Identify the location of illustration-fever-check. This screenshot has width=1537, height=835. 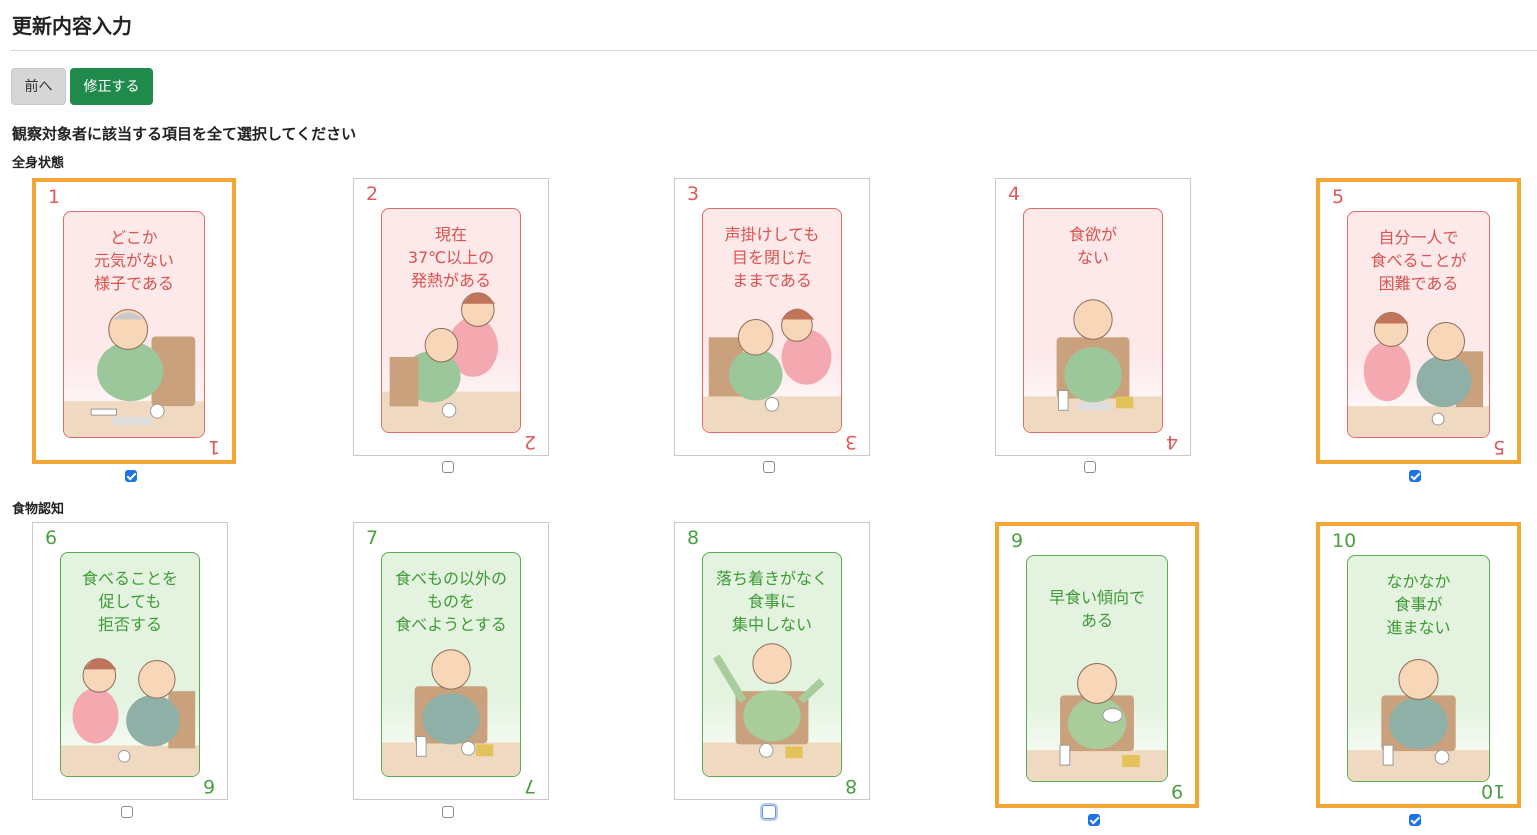
(451, 362).